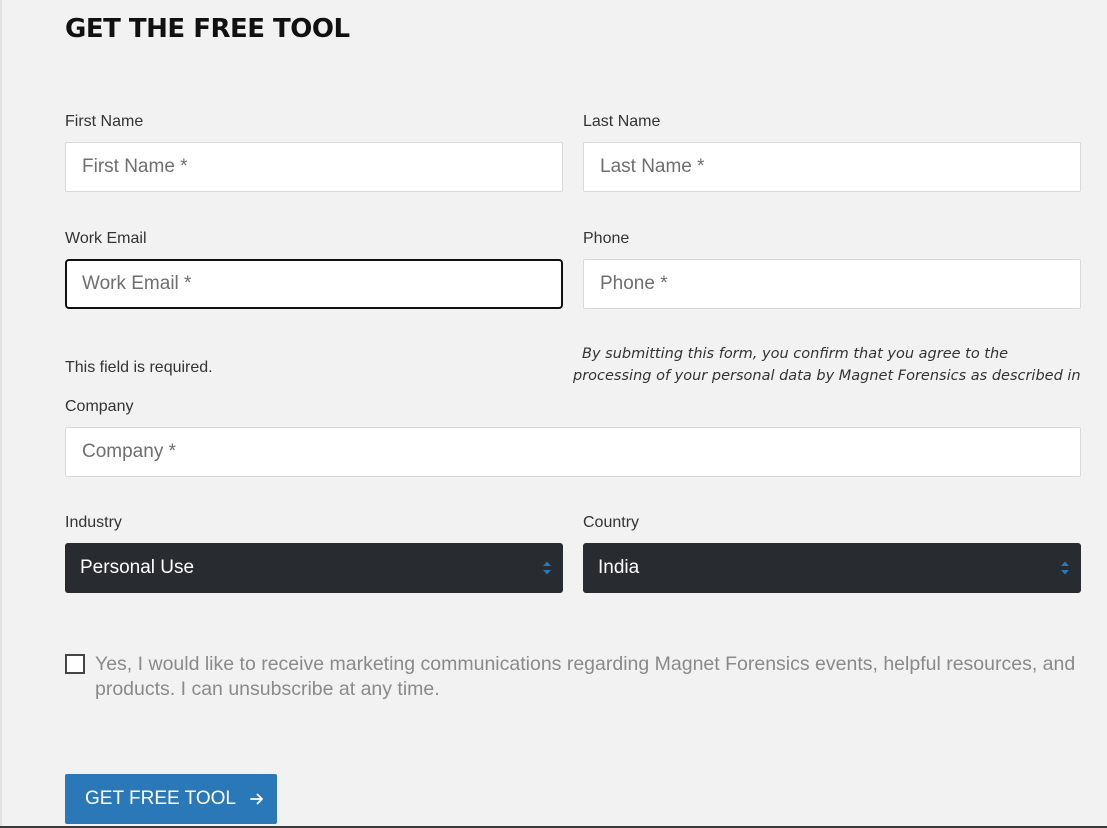  I want to click on page-edge, so click(1, 414).